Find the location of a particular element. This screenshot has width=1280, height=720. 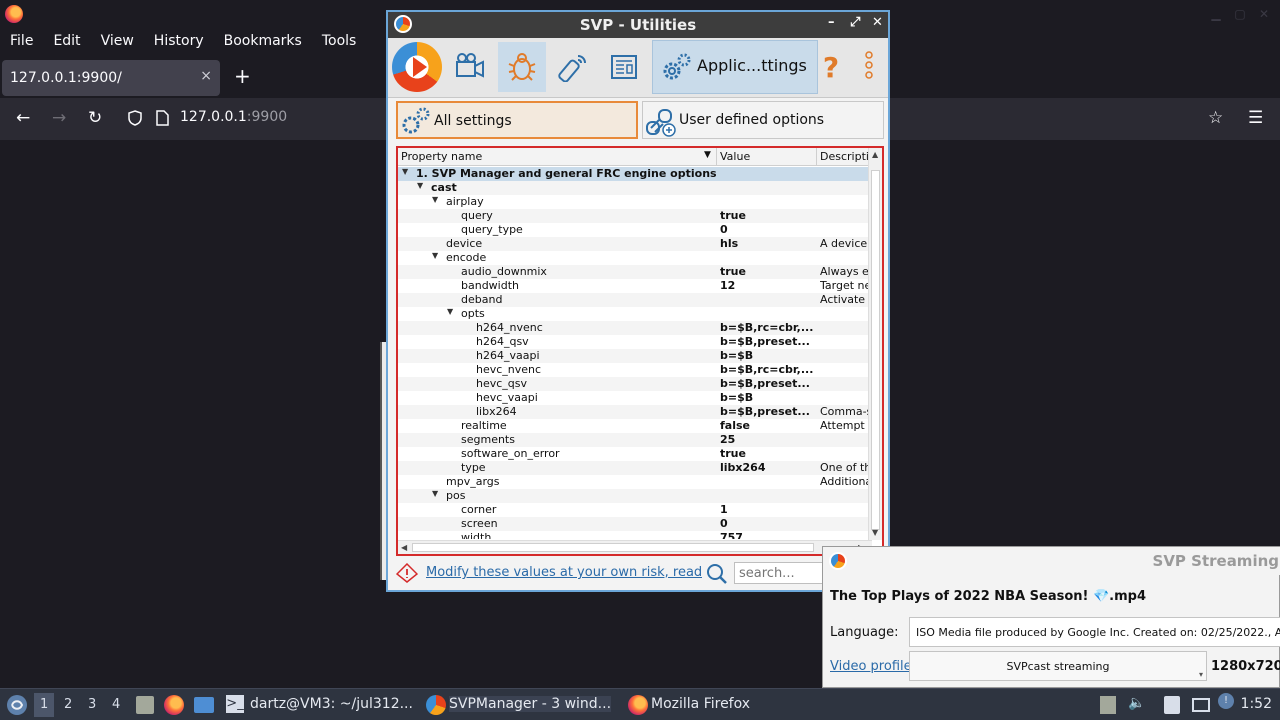

workspace-2: 2 is located at coordinates (68, 704).